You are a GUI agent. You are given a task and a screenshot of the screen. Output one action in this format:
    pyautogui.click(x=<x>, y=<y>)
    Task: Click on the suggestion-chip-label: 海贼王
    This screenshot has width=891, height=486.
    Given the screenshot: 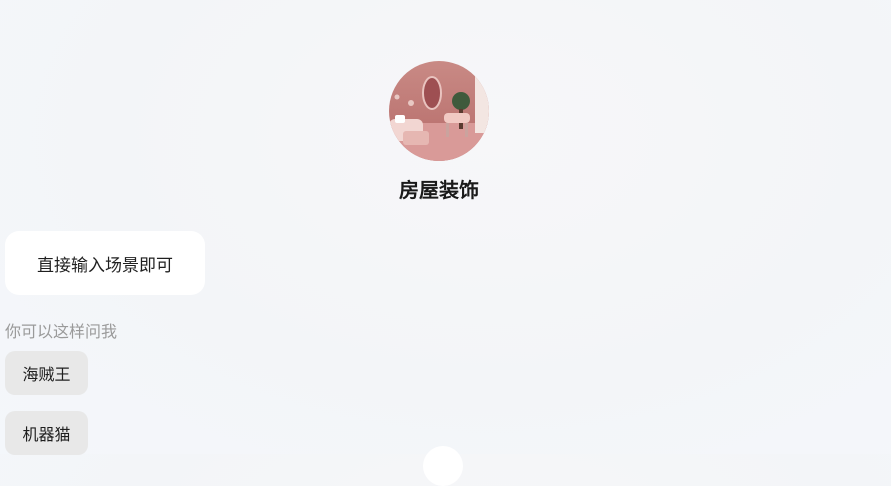 What is the action you would take?
    pyautogui.click(x=46, y=374)
    